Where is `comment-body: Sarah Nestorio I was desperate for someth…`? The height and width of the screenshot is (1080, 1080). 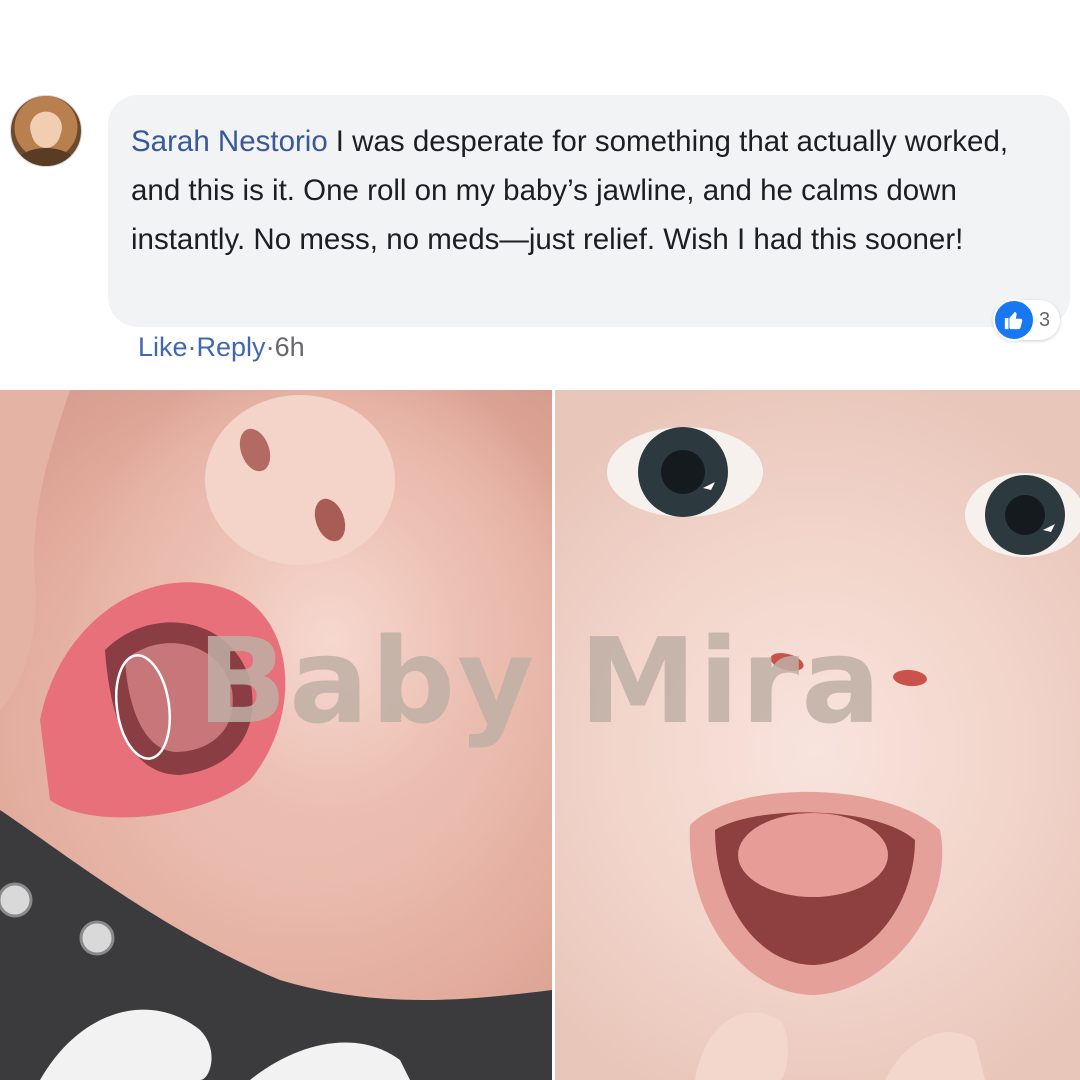 comment-body: Sarah Nestorio I was desperate for someth… is located at coordinates (583, 190).